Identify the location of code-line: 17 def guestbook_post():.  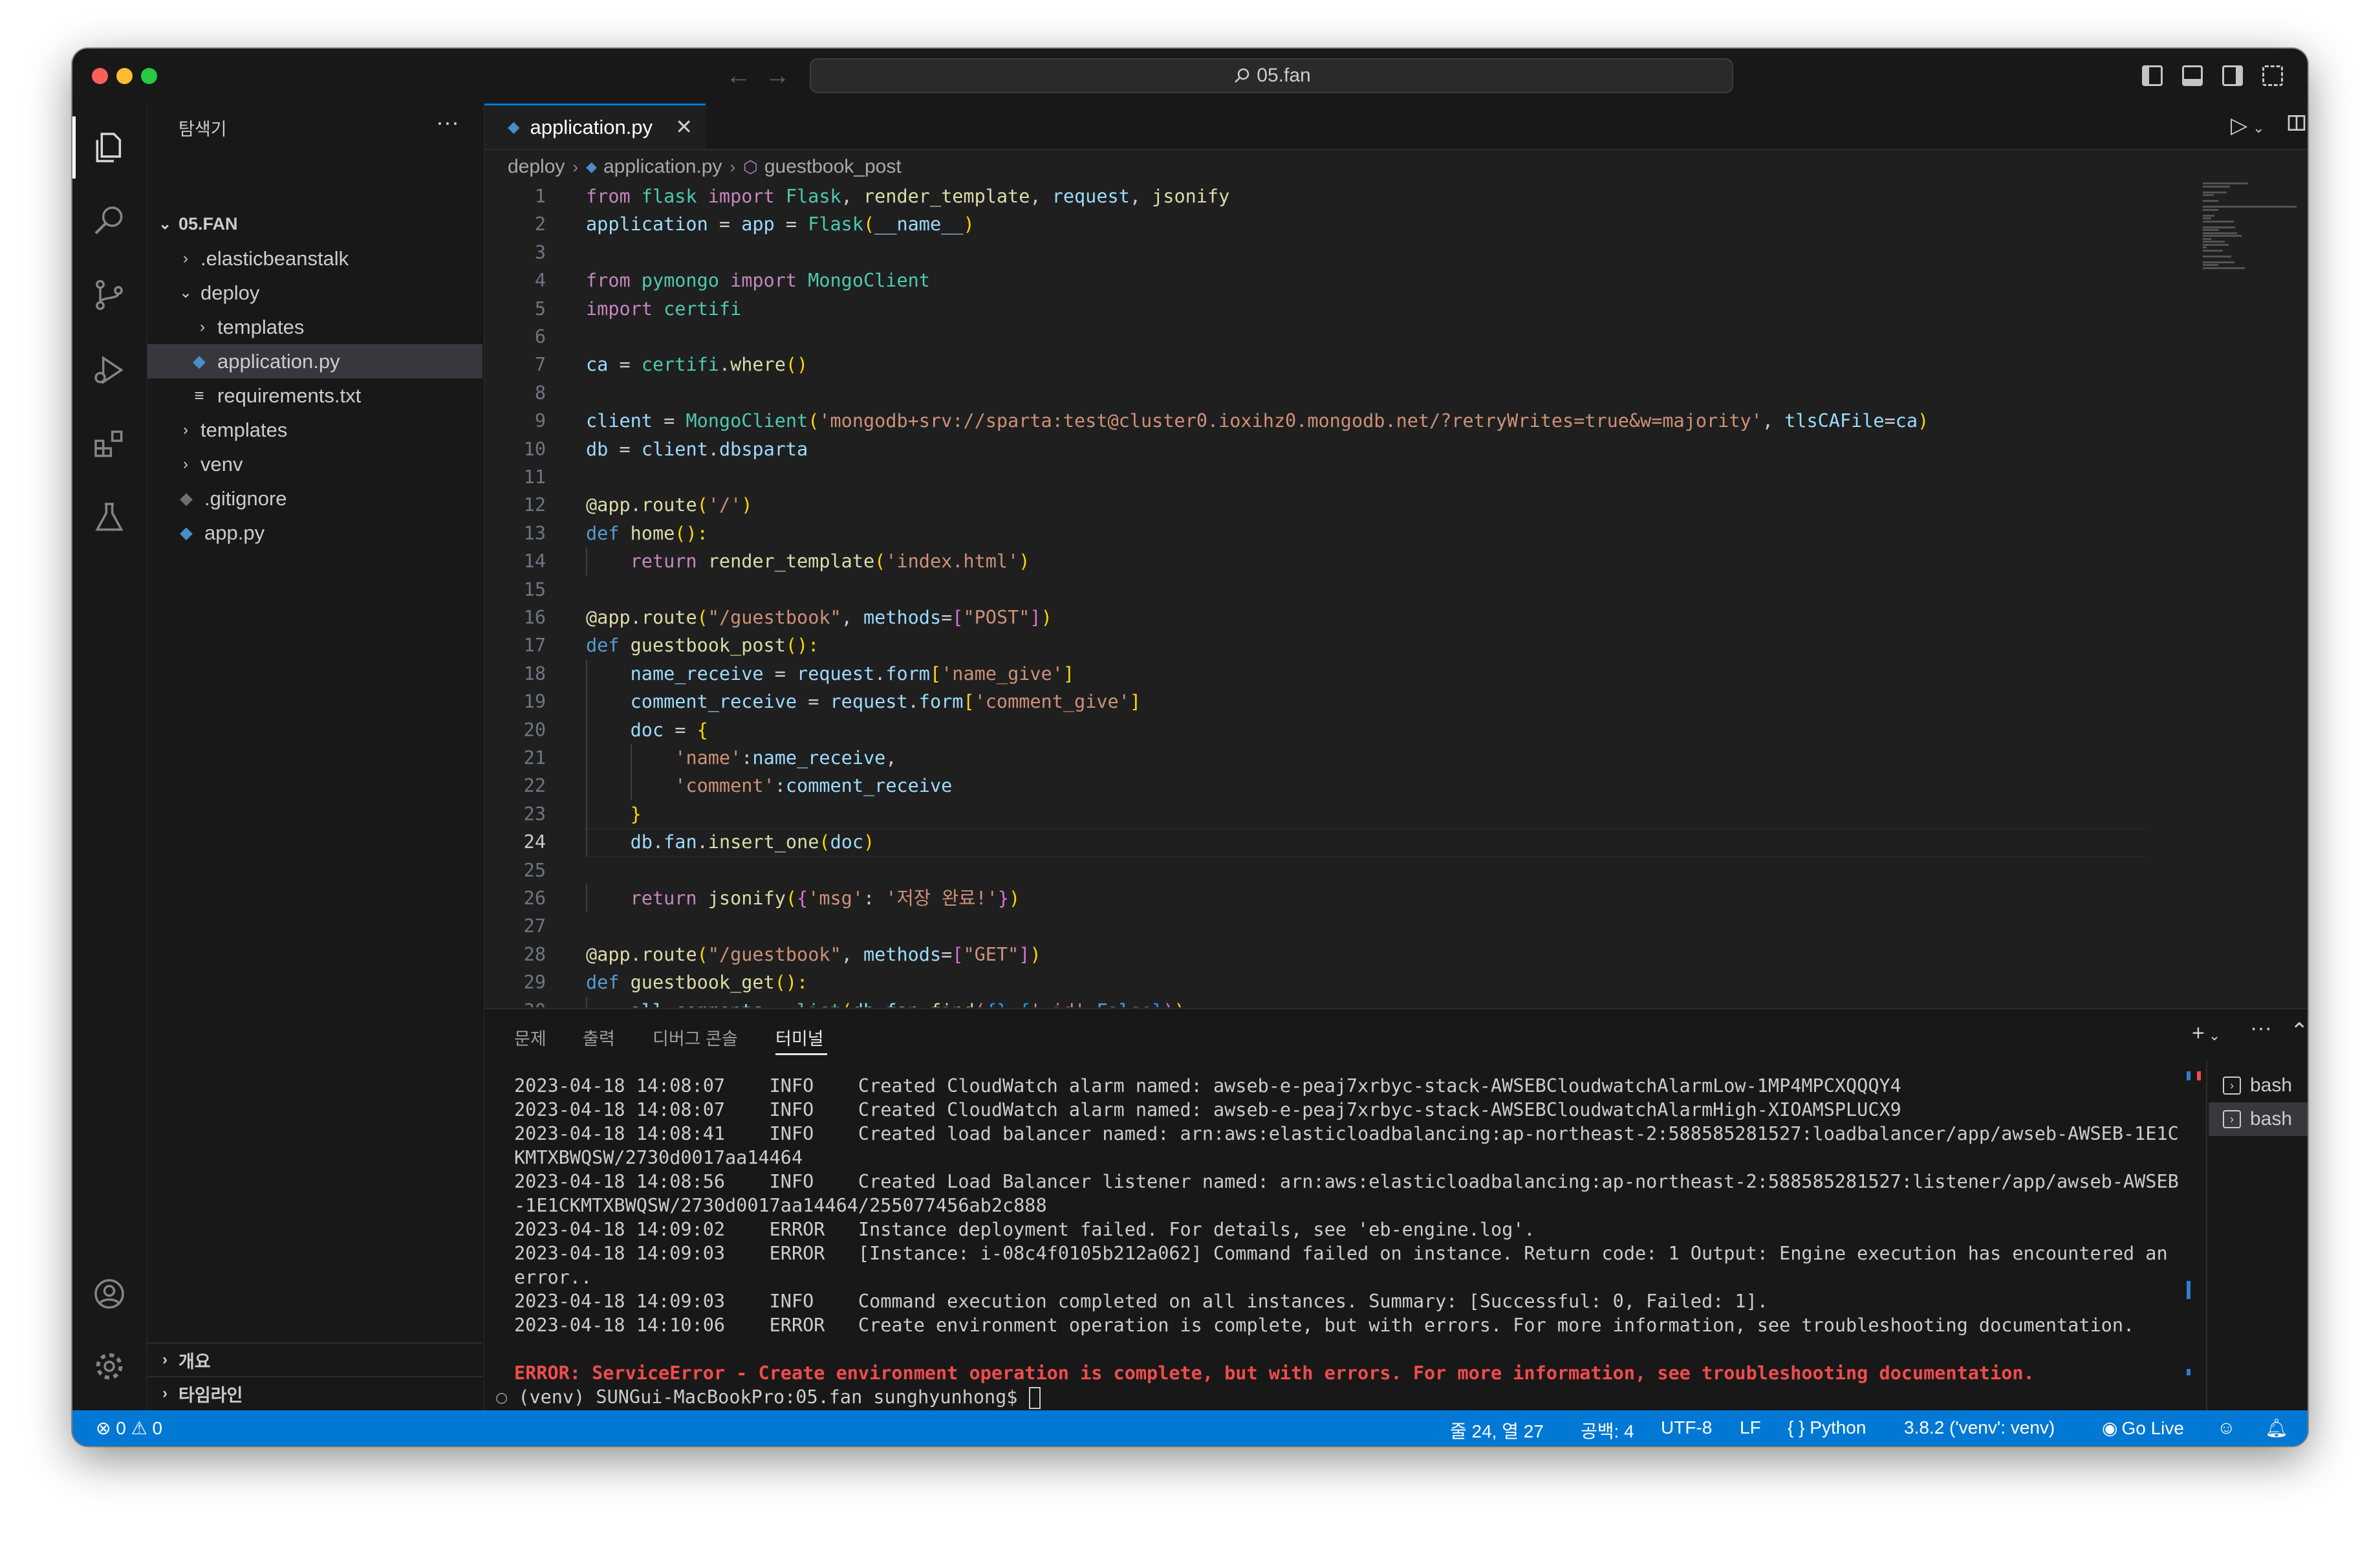
(1315, 645).